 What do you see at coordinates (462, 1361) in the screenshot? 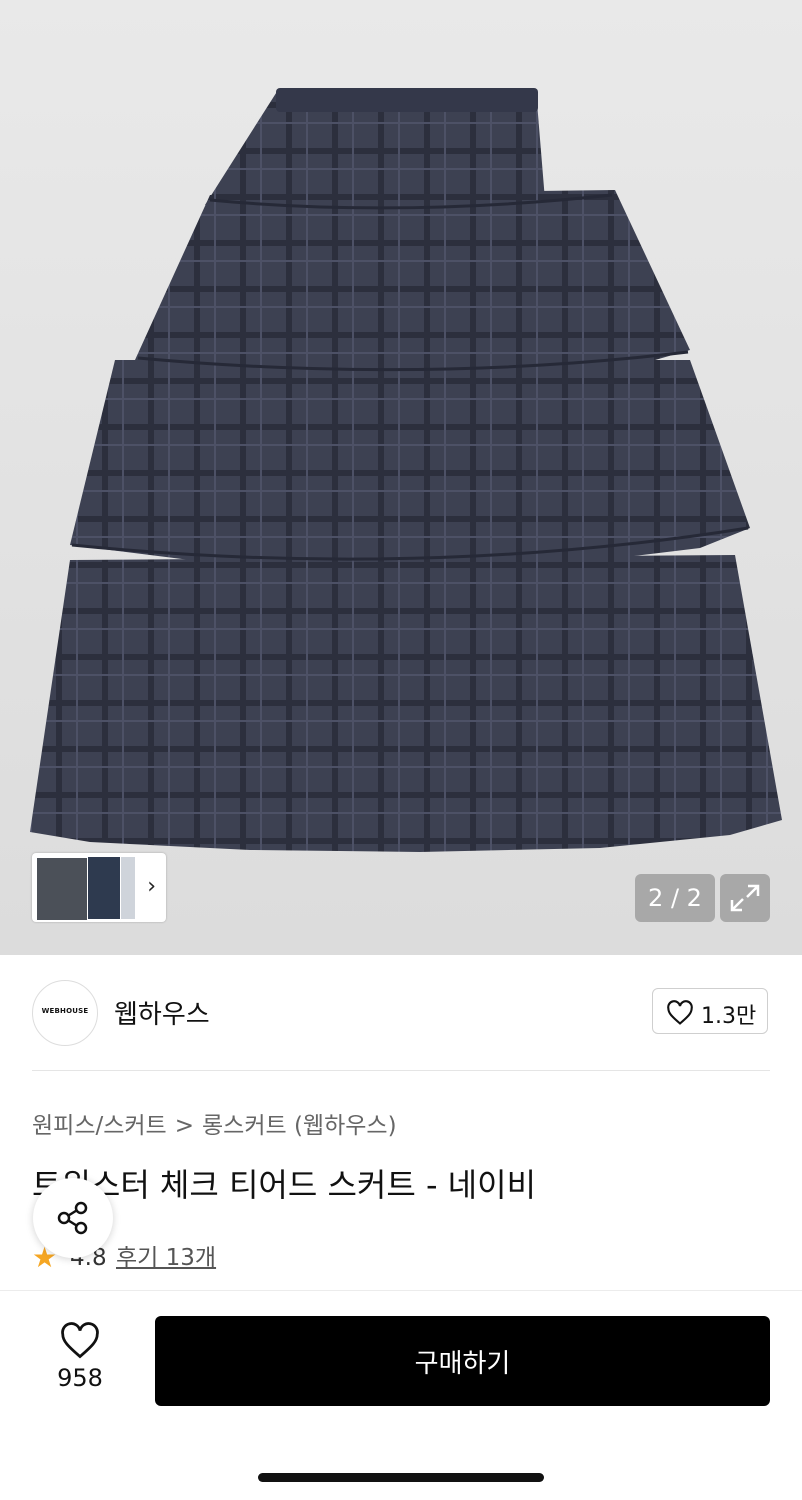
I see `buy-button: 구매하기` at bounding box center [462, 1361].